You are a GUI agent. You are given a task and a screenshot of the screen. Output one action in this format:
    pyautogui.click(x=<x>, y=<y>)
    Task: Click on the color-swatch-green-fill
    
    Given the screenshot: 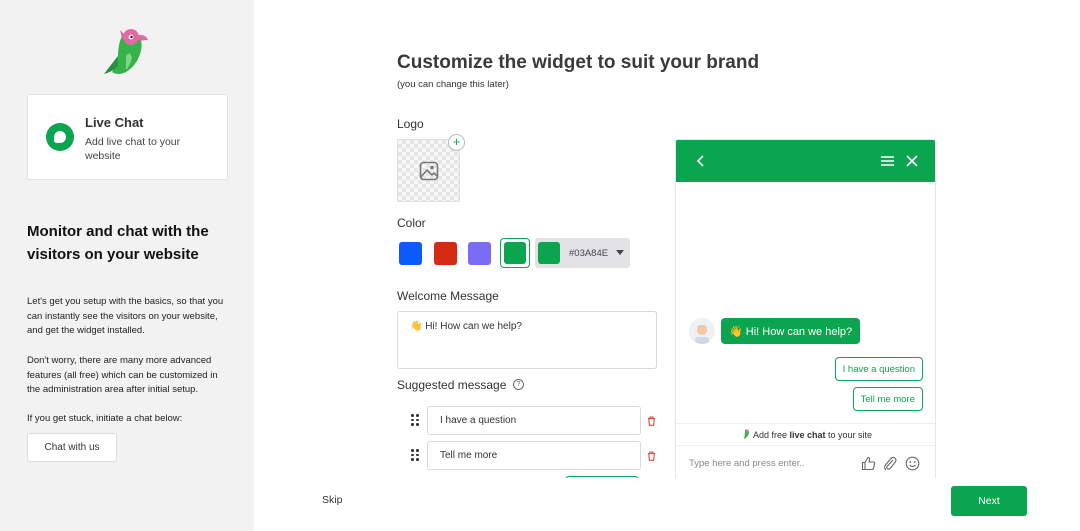 What is the action you would take?
    pyautogui.click(x=515, y=253)
    